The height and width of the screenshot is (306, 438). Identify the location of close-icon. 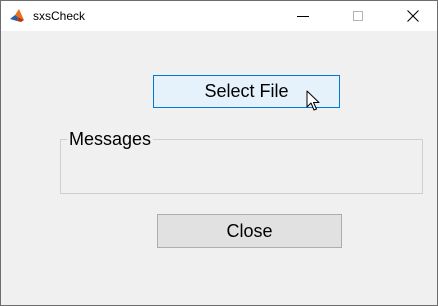
(412, 16).